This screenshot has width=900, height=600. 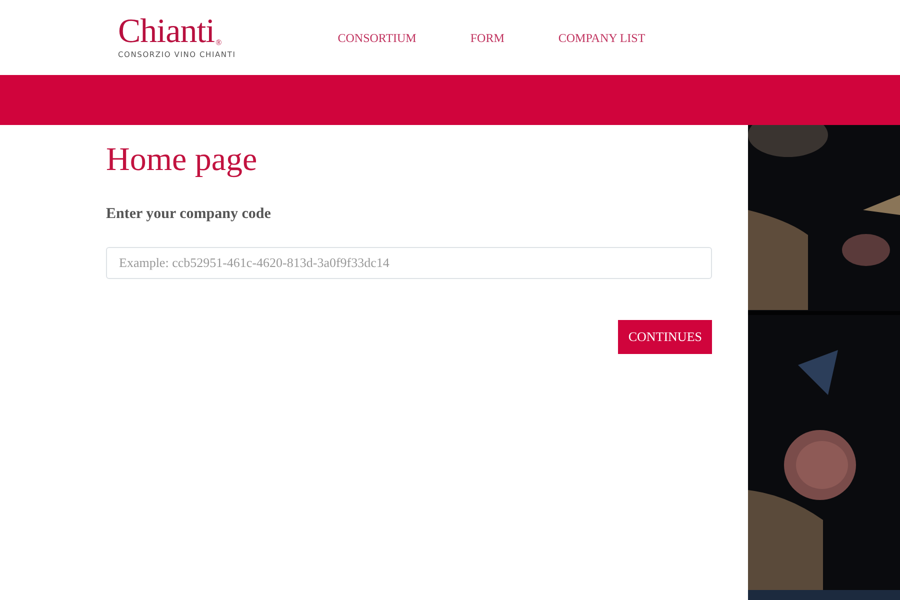 I want to click on nav-link: FORM, so click(x=487, y=37).